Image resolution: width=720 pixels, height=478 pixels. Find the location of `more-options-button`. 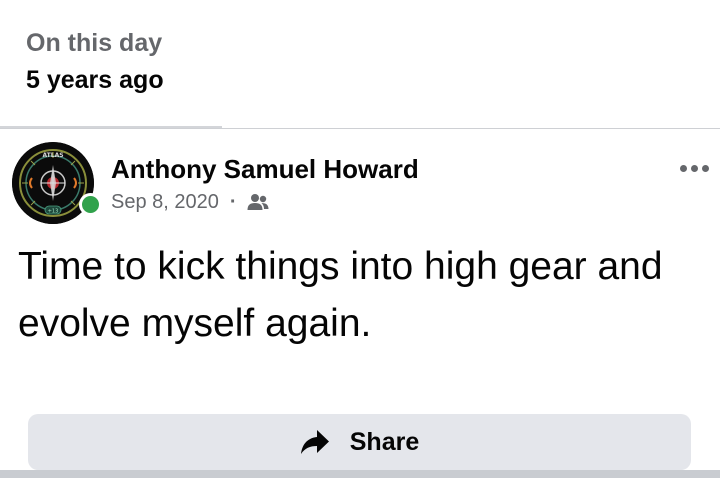

more-options-button is located at coordinates (694, 168).